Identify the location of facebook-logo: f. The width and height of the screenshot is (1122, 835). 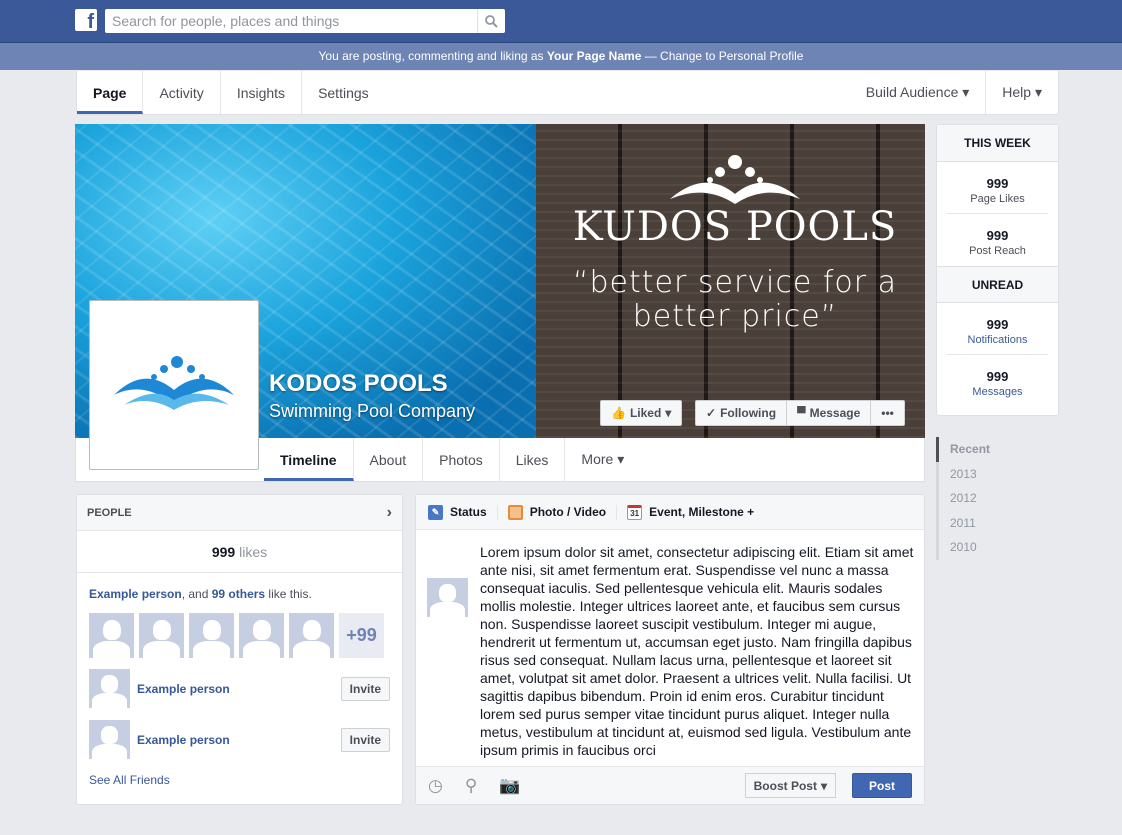
(86, 20).